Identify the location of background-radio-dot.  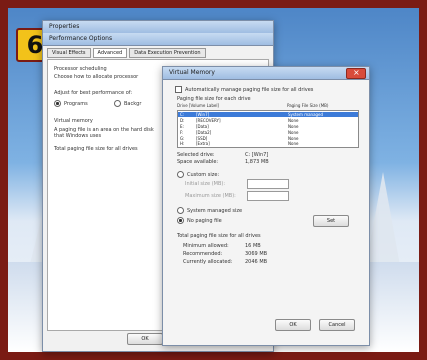
(117, 103).